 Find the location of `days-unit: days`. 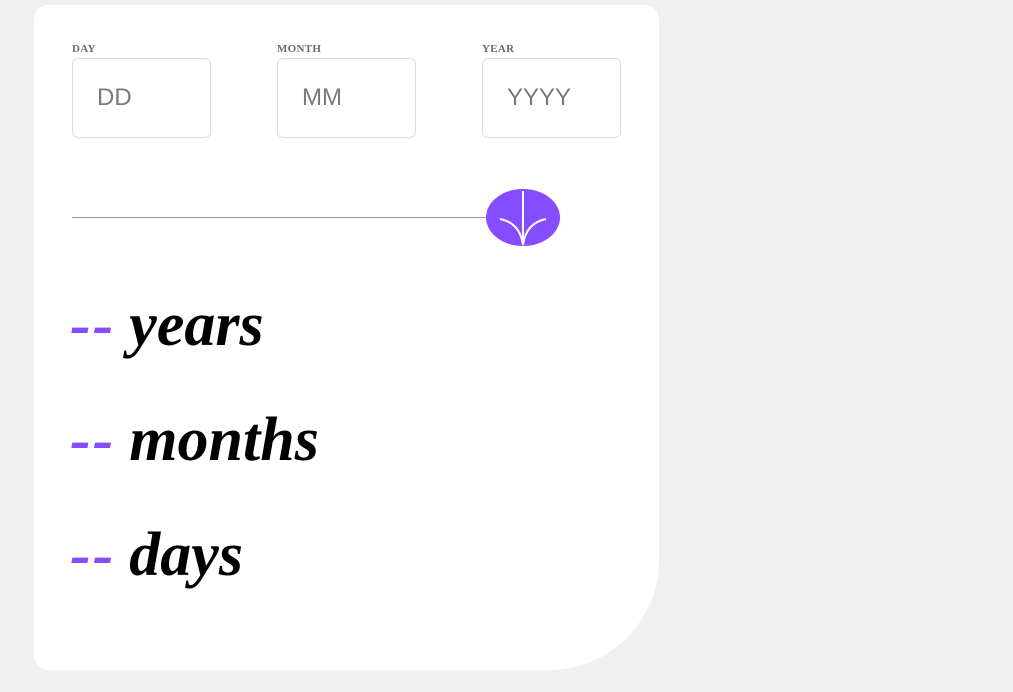

days-unit: days is located at coordinates (186, 555).